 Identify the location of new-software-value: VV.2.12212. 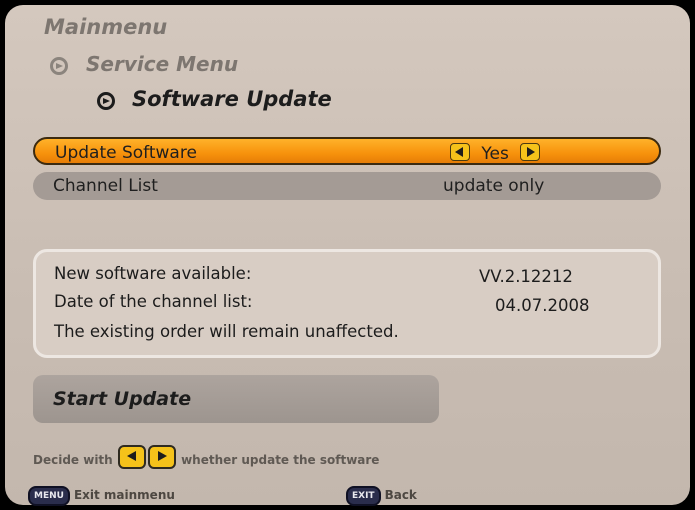
(526, 276).